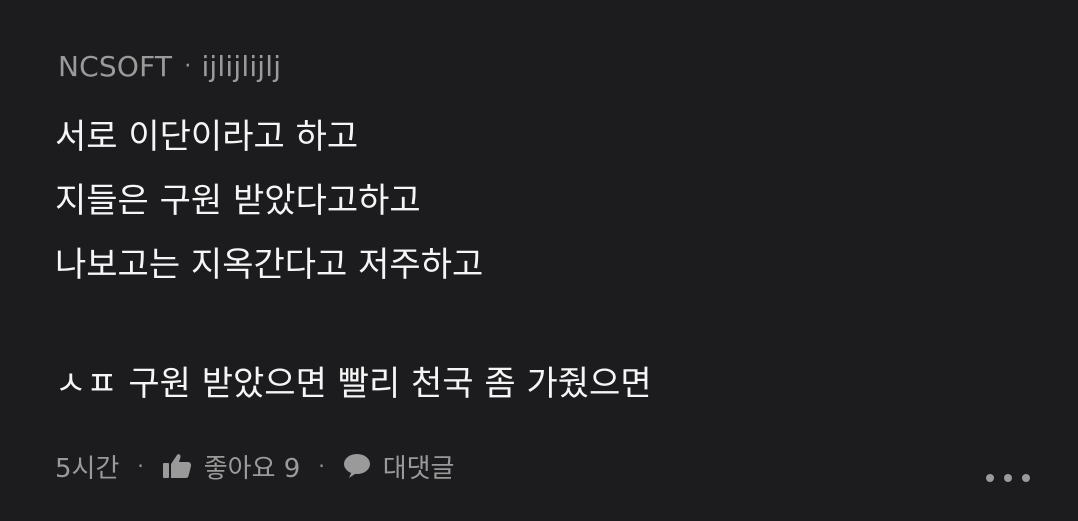  Describe the element at coordinates (87, 468) in the screenshot. I see `timestamp: 5시간` at that location.